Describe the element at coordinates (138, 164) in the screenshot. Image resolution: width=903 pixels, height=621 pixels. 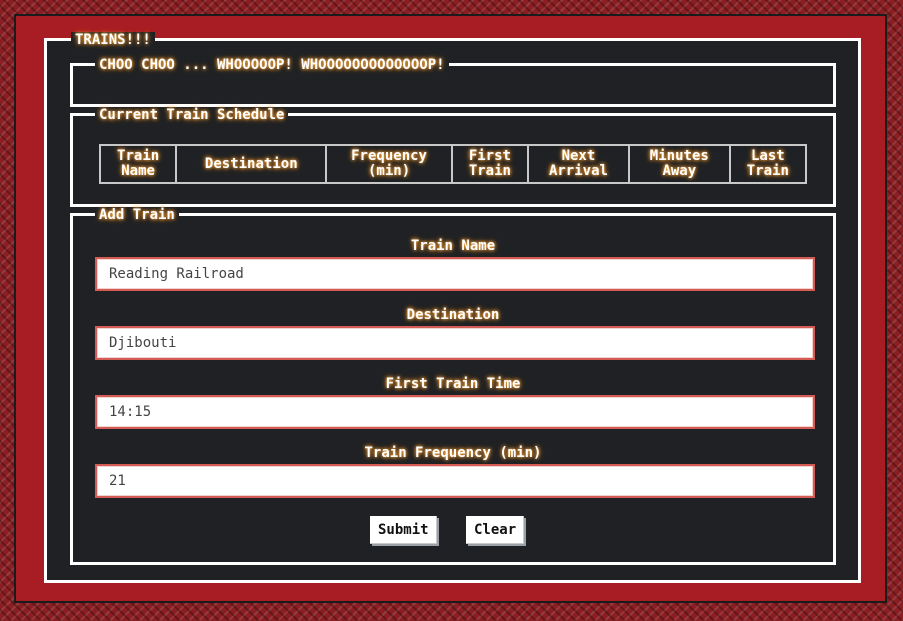
I see `column-header-train-name: Train Name` at that location.